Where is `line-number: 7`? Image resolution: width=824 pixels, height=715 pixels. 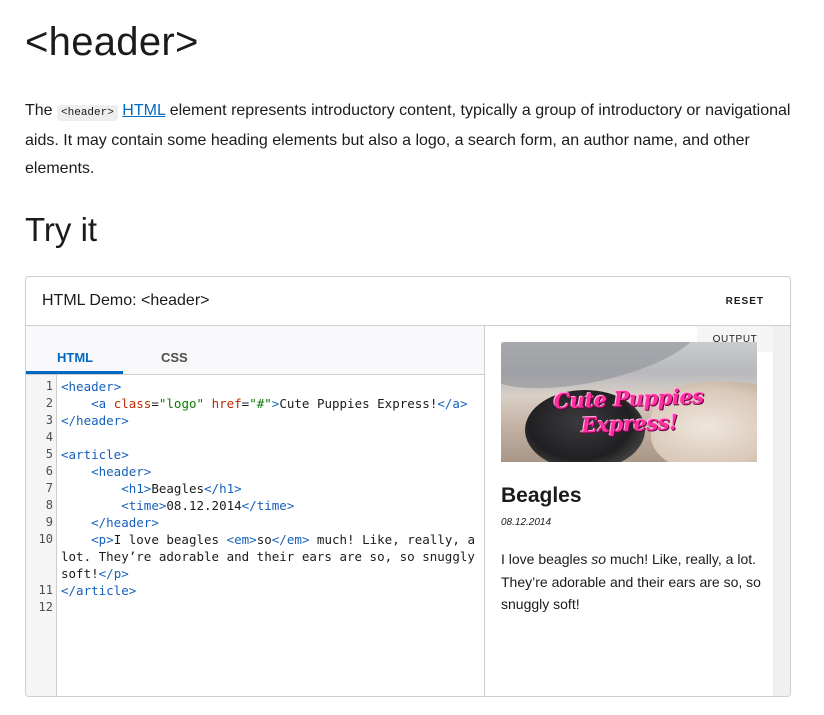
line-number: 7 is located at coordinates (49, 488).